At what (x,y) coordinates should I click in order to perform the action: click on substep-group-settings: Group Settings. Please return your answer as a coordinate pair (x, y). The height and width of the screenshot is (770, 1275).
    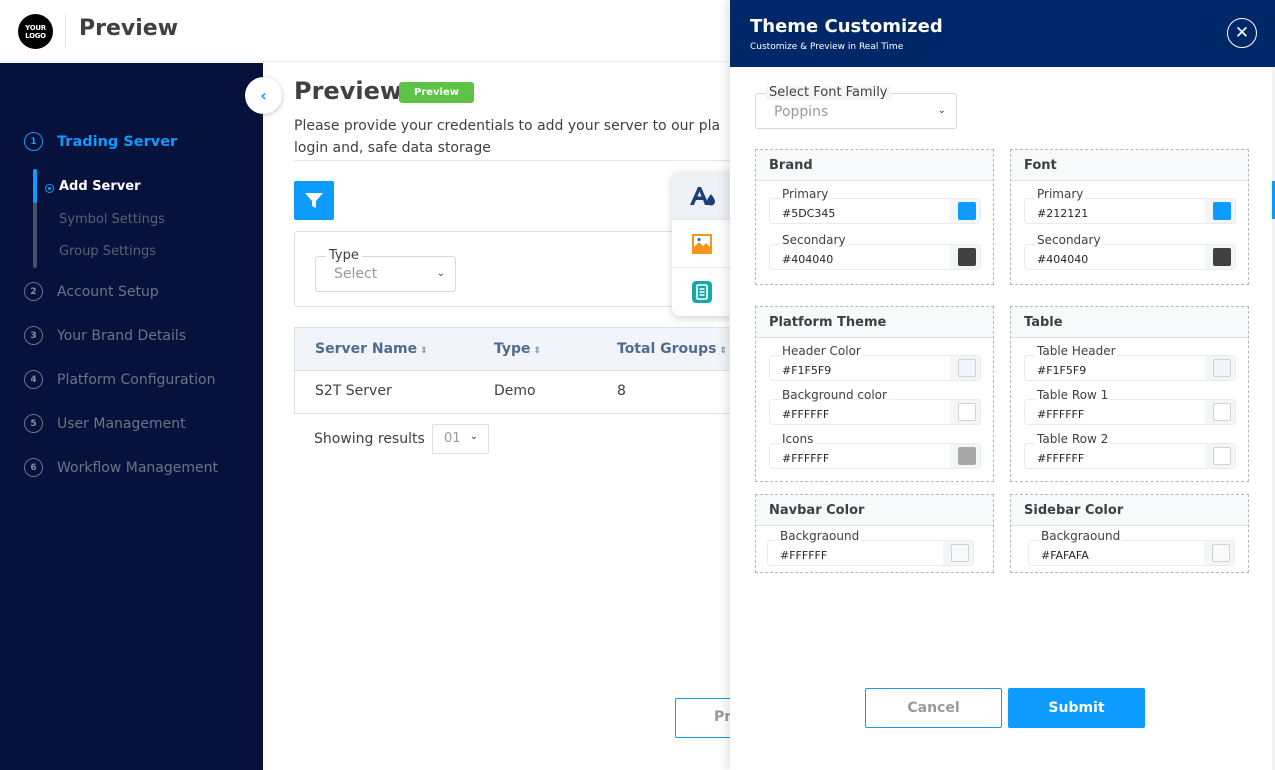
    Looking at the image, I should click on (107, 251).